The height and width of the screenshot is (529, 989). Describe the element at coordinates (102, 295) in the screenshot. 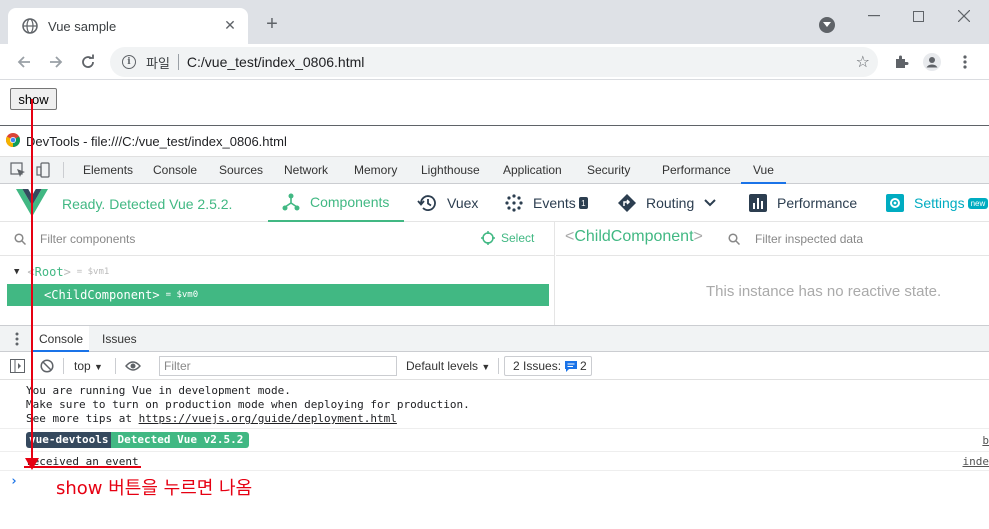

I see `child-name: ChildComponent` at that location.